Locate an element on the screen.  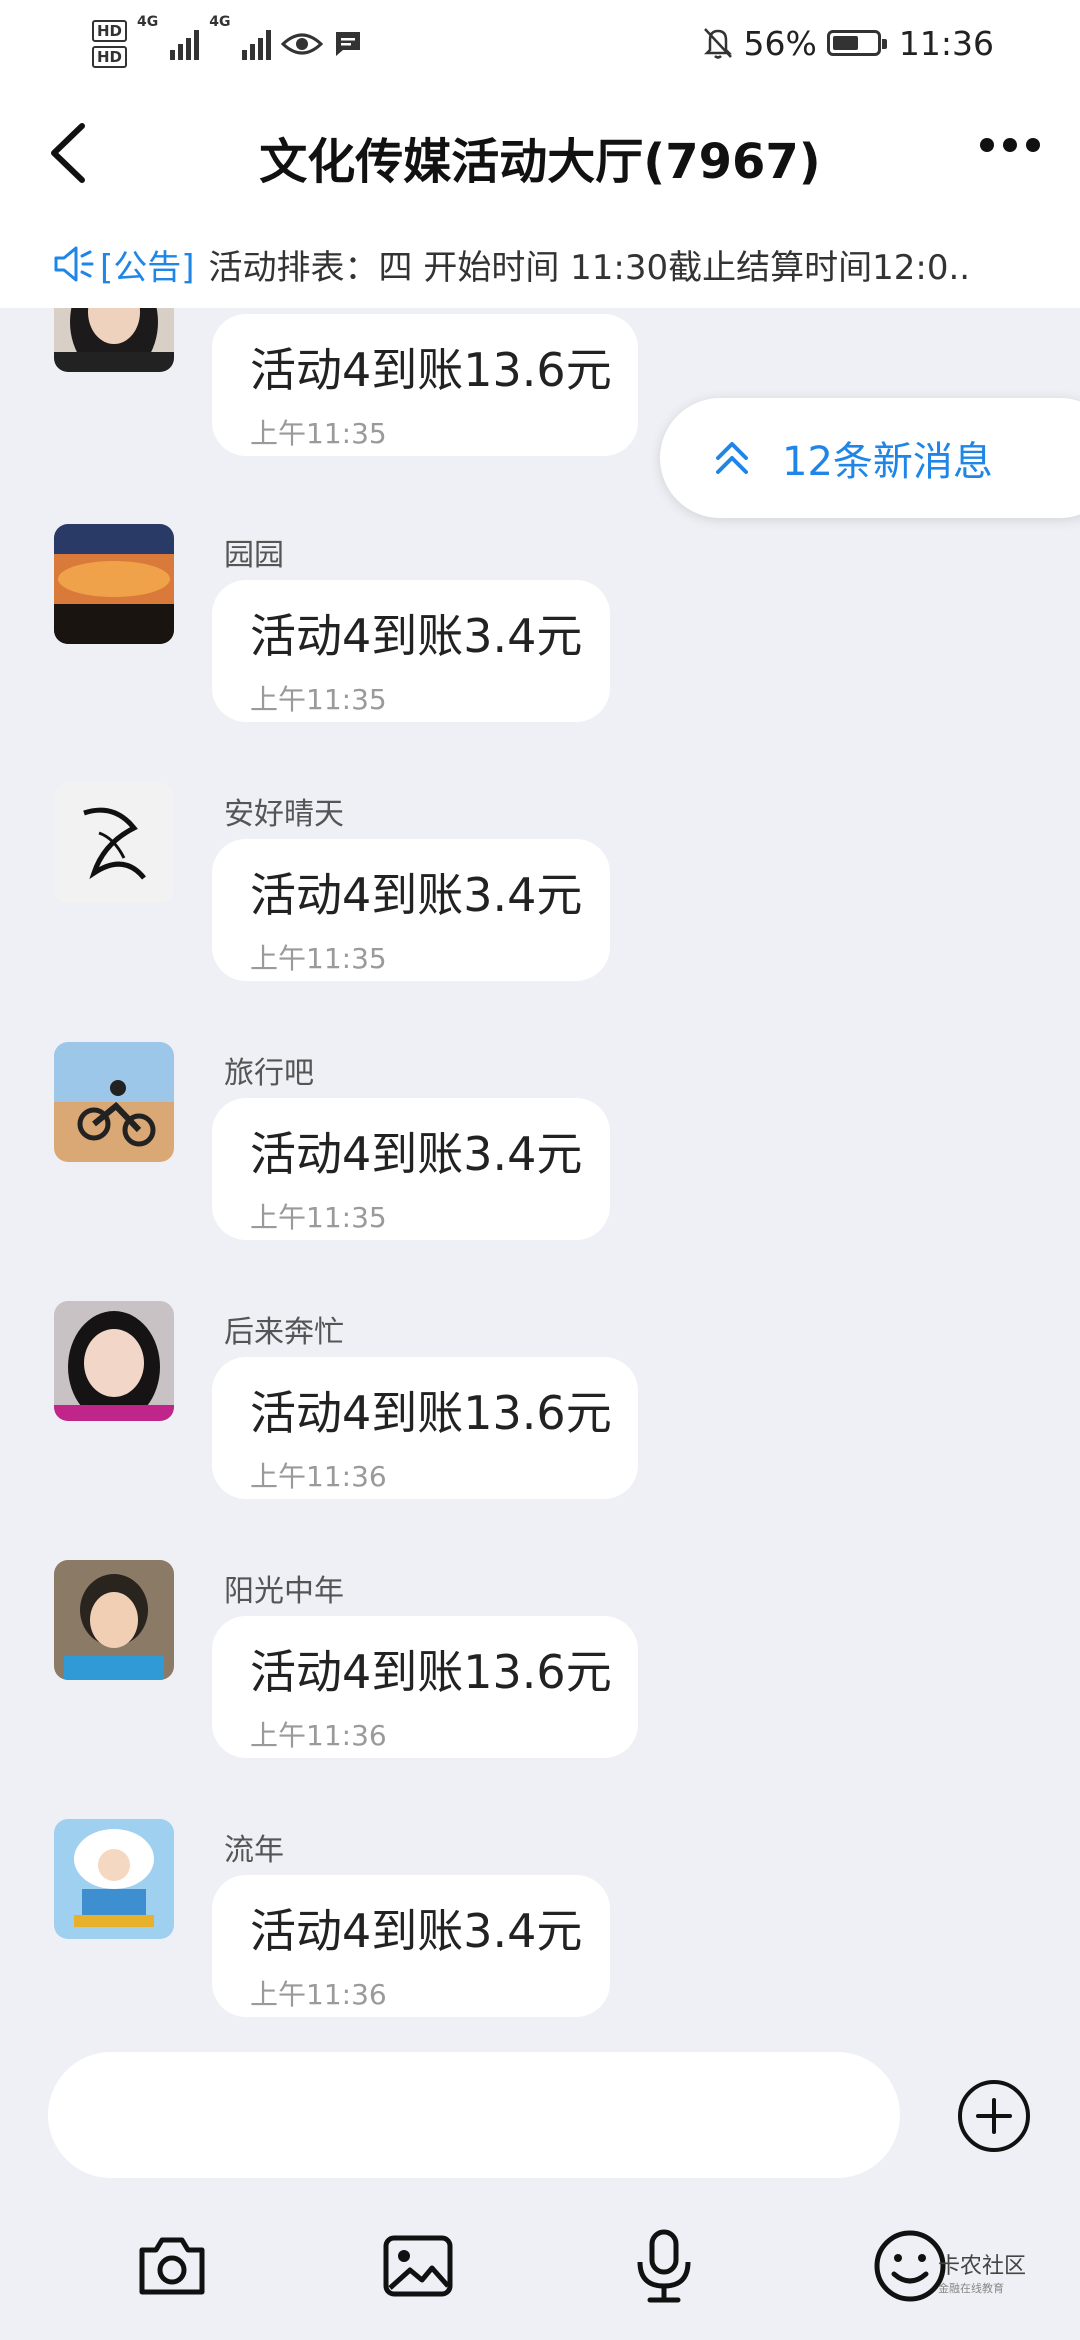
announcement-tag: [公告] is located at coordinates (147, 267).